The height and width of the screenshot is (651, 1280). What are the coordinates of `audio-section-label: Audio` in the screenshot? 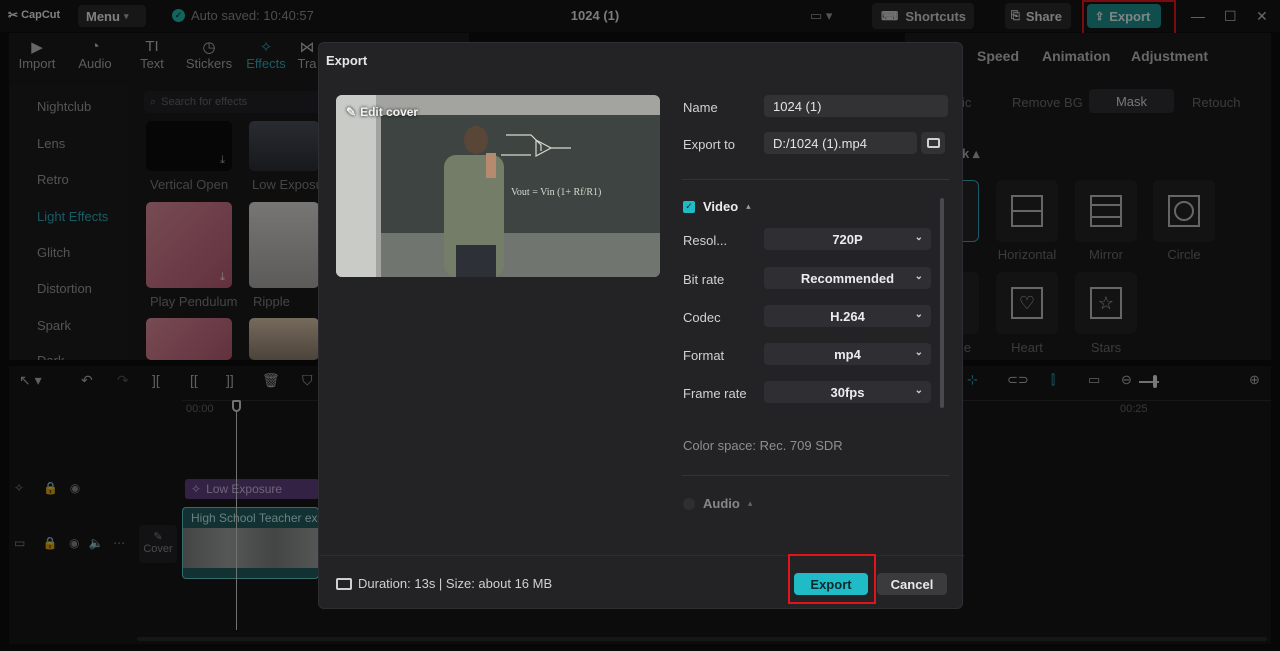 It's located at (721, 503).